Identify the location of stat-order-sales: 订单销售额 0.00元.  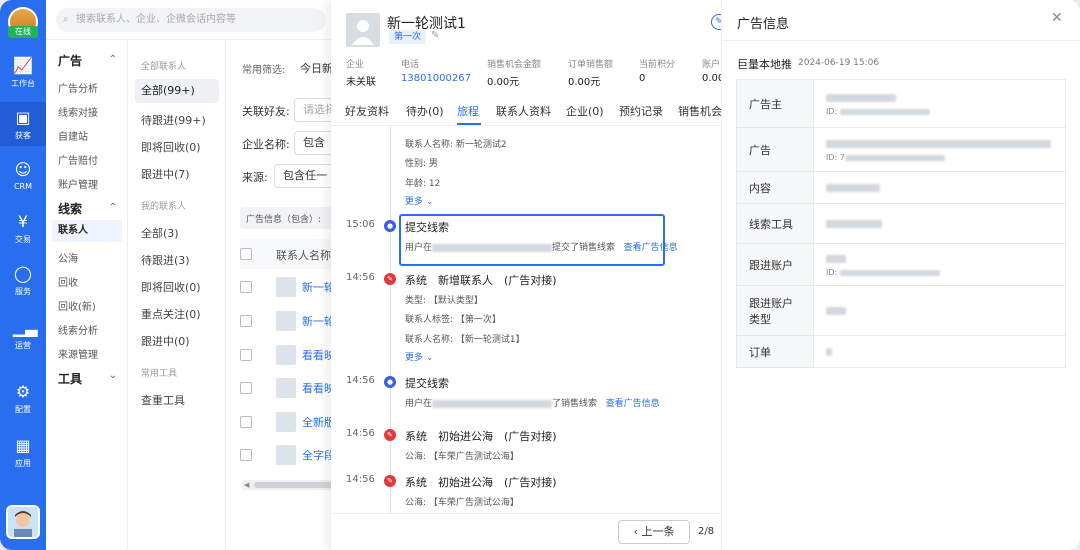
(591, 74).